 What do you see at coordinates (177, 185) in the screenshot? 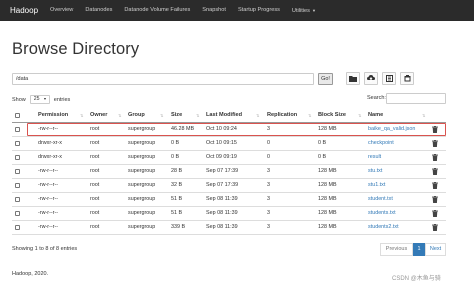
I see `size-cell: 32 B` at bounding box center [177, 185].